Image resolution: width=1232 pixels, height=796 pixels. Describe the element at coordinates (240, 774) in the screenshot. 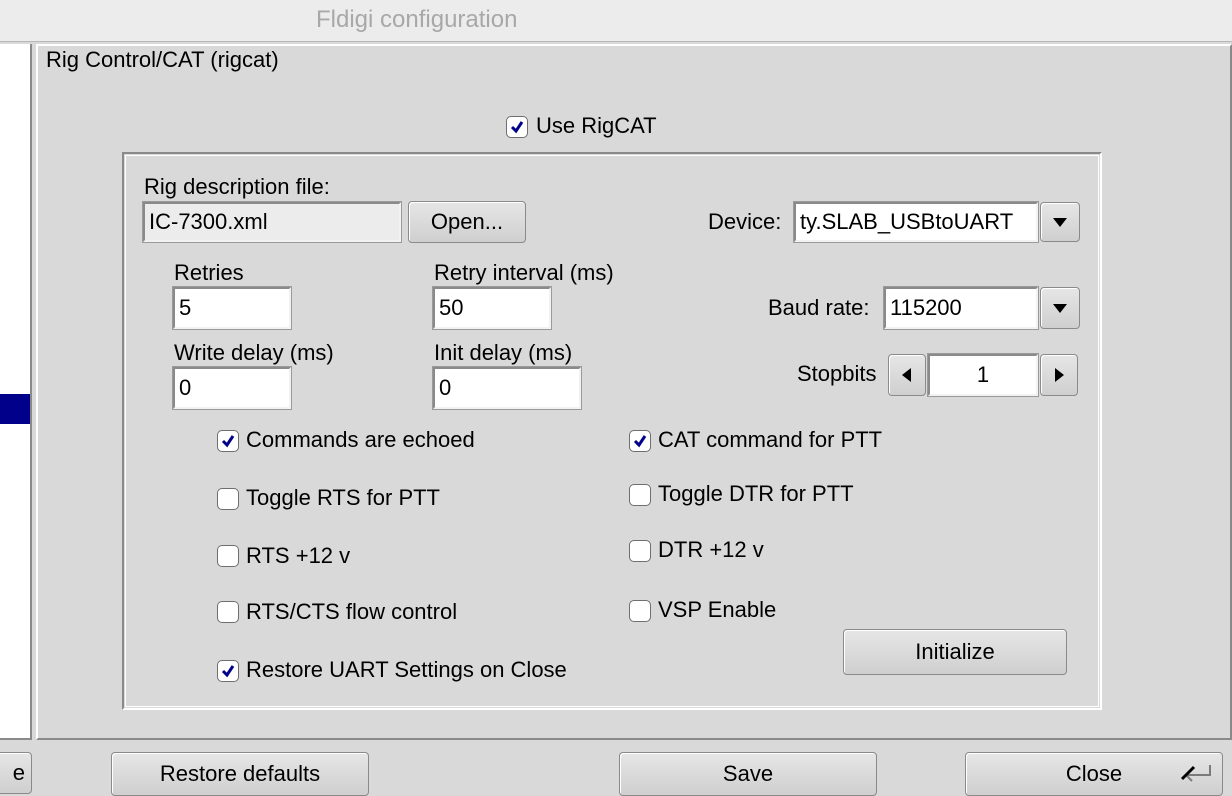

I see `restore-defaults-button: Restore defaults` at that location.